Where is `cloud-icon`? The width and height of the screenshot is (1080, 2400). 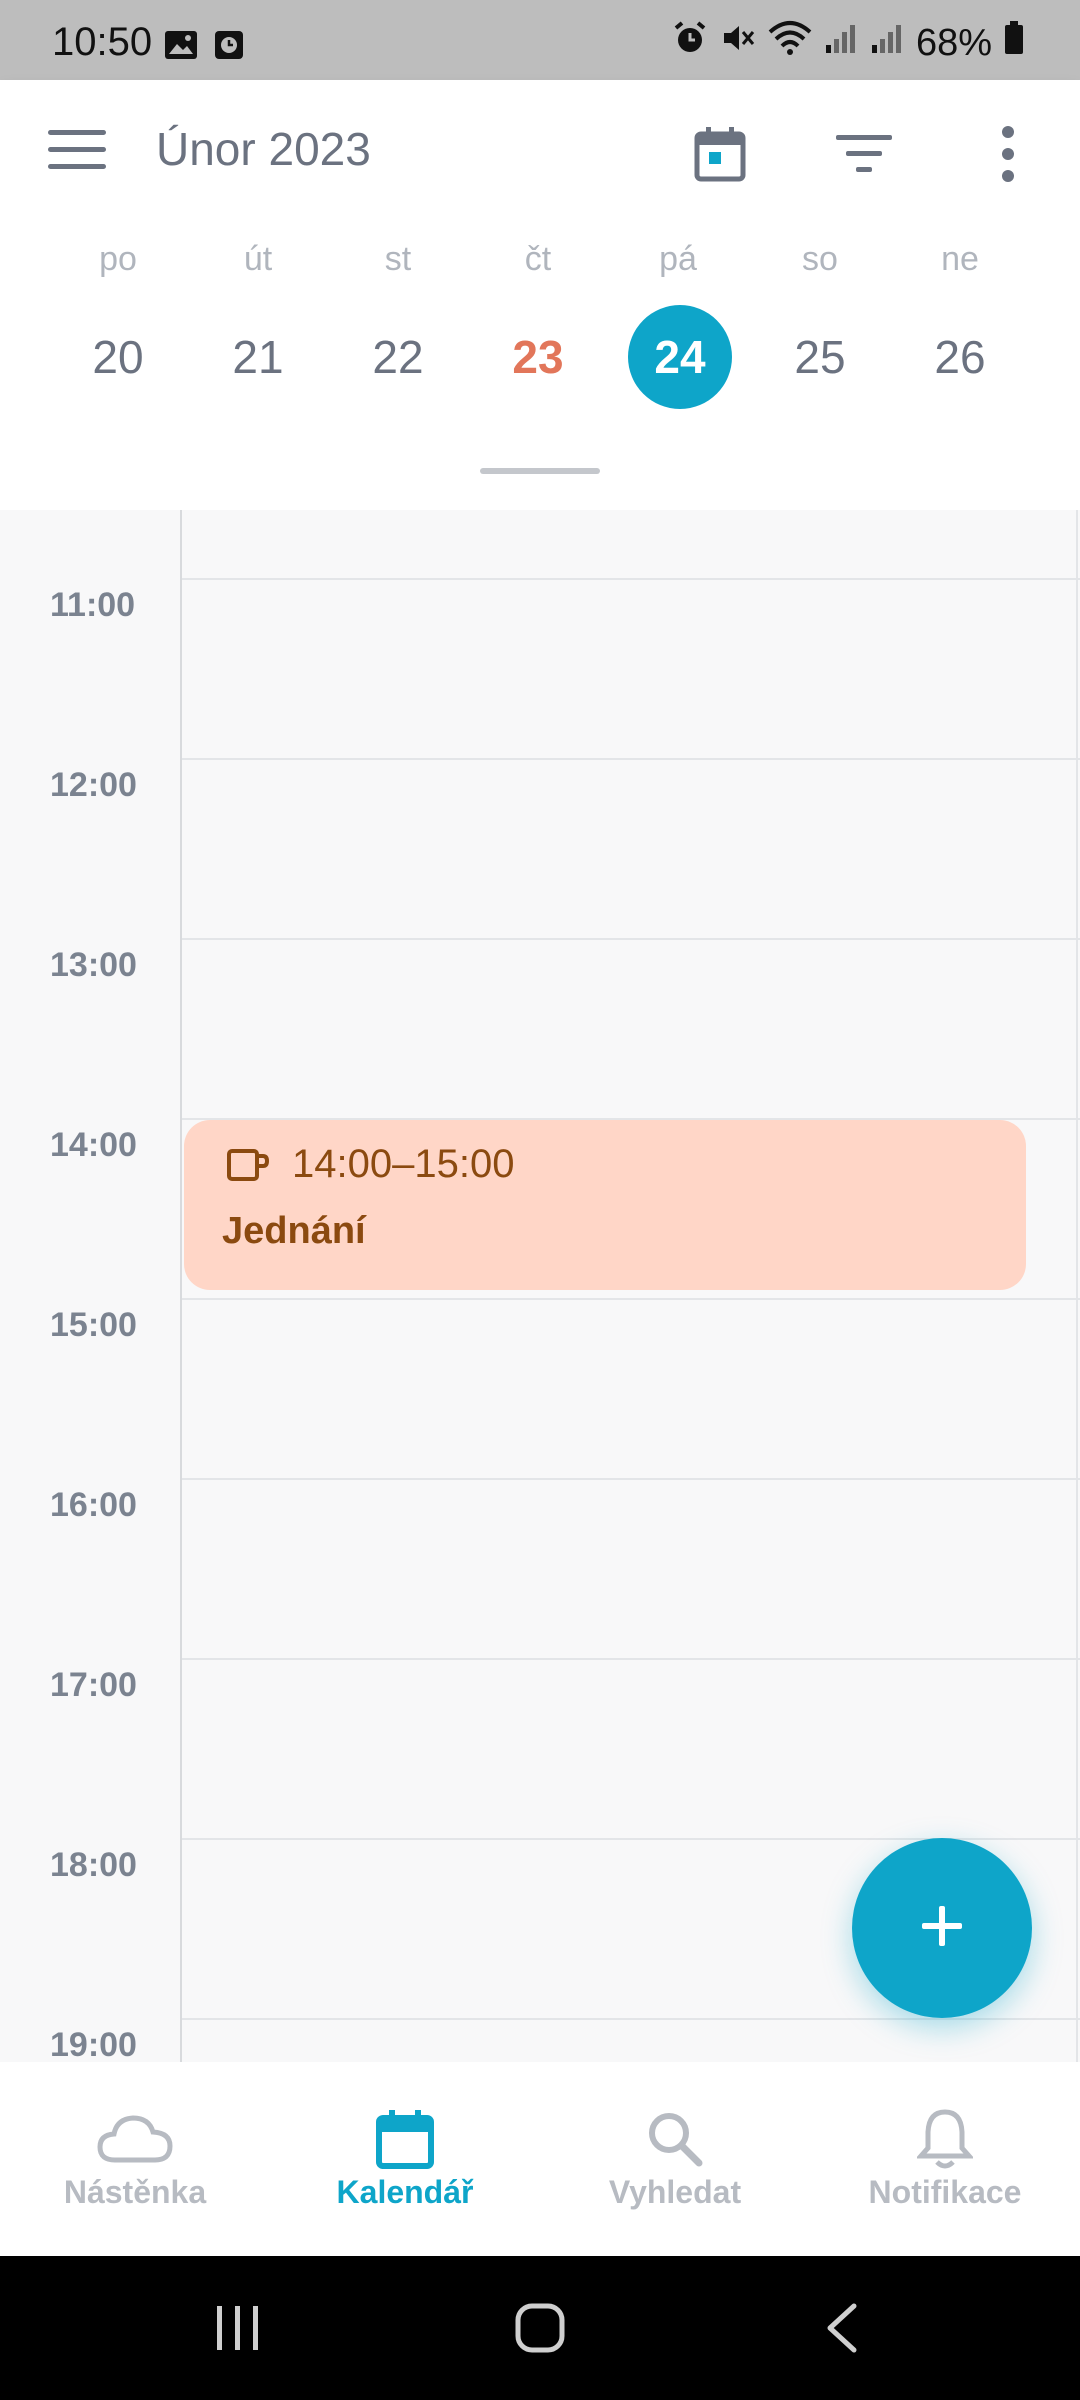
cloud-icon is located at coordinates (135, 2139).